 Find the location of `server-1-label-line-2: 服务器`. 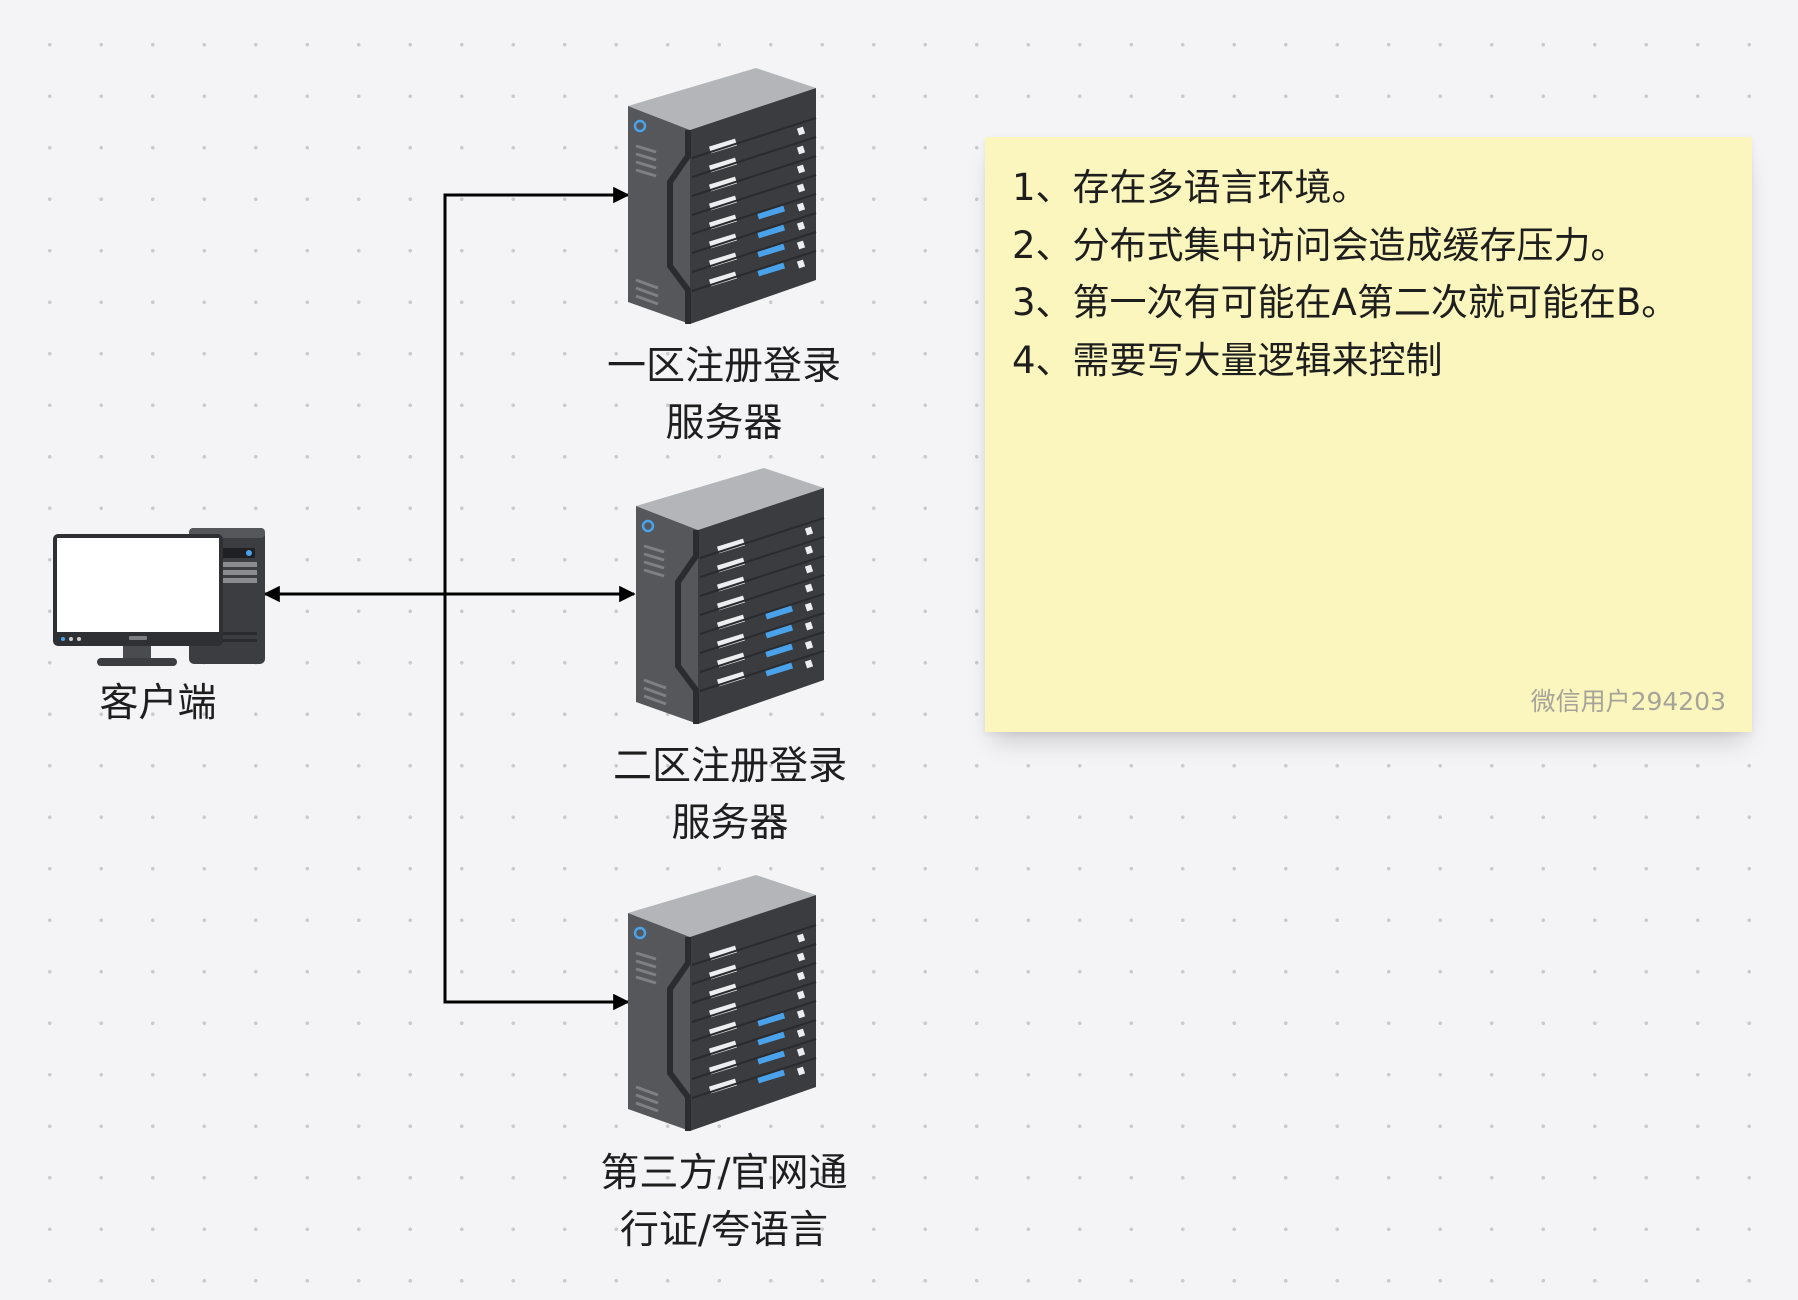

server-1-label-line-2: 服务器 is located at coordinates (724, 423).